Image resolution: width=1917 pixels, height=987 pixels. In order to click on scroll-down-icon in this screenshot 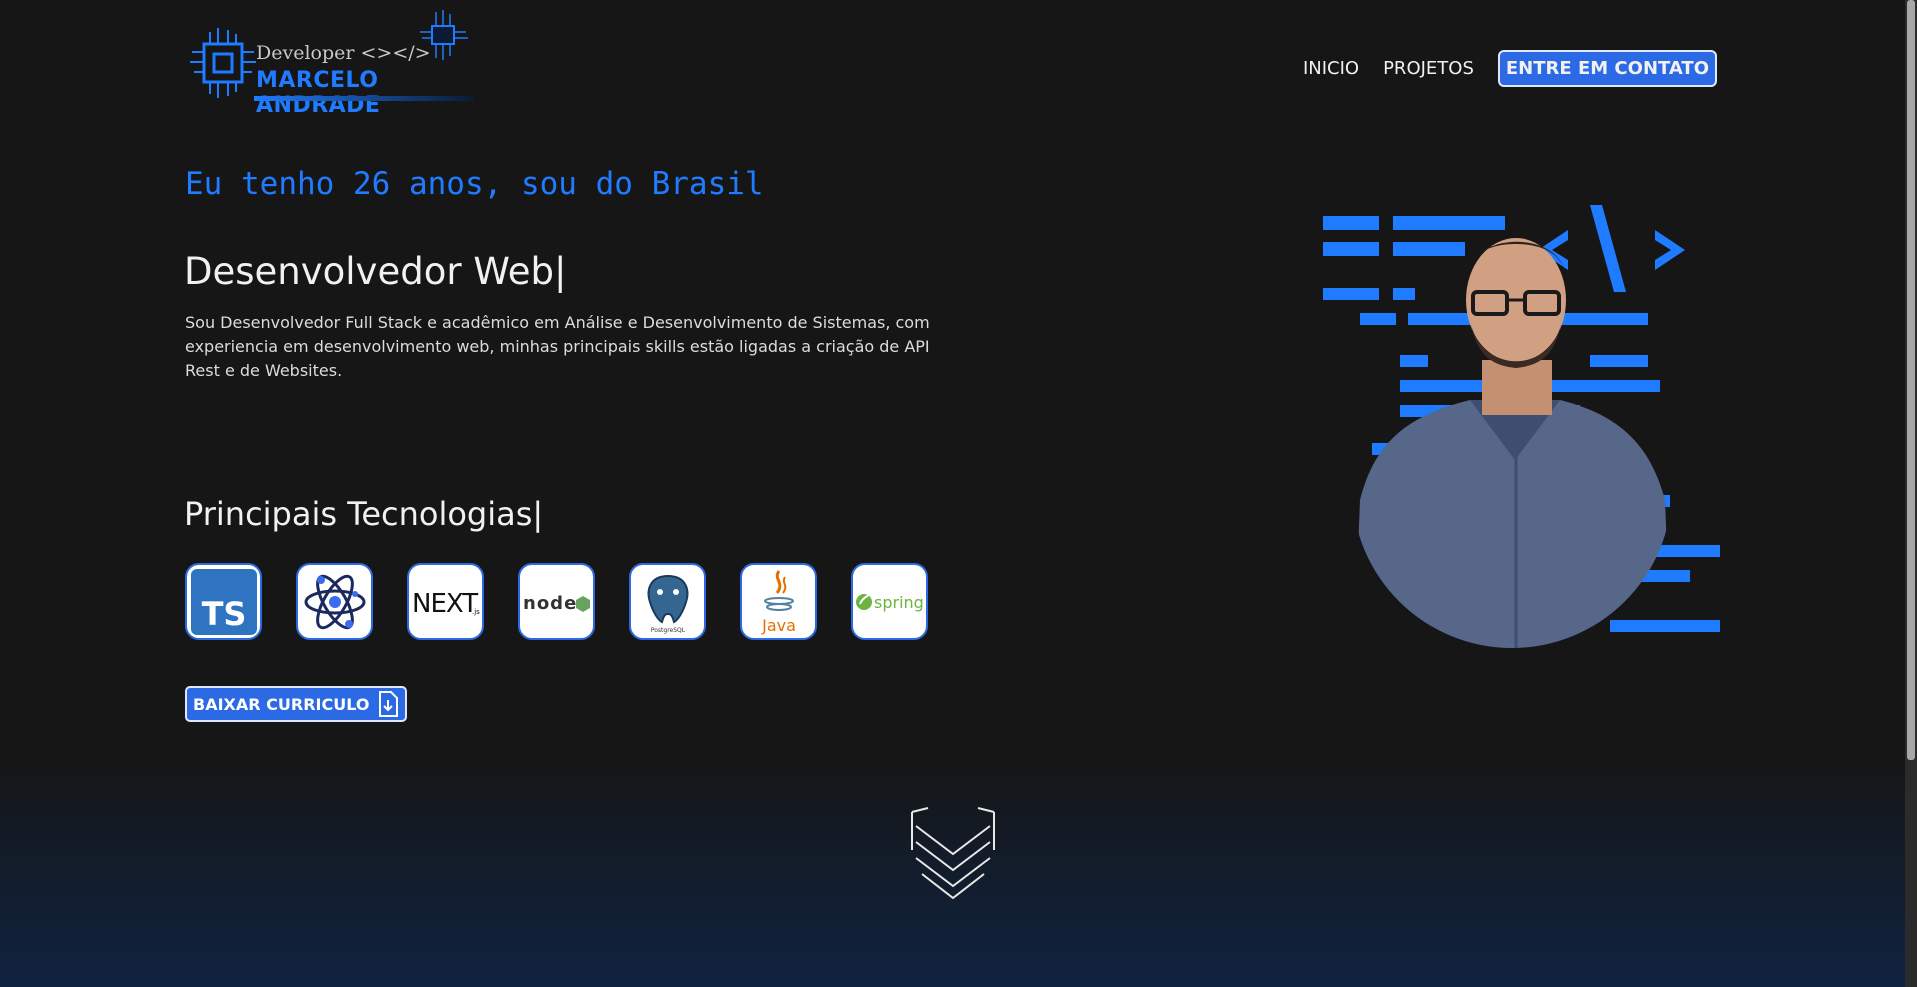, I will do `click(953, 858)`.